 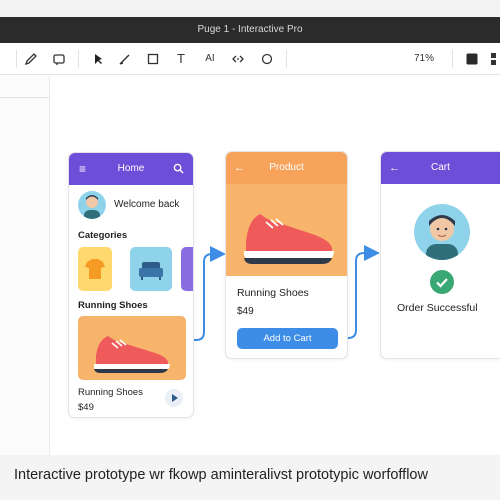 I want to click on welcome-text: Welcome back, so click(x=147, y=204).